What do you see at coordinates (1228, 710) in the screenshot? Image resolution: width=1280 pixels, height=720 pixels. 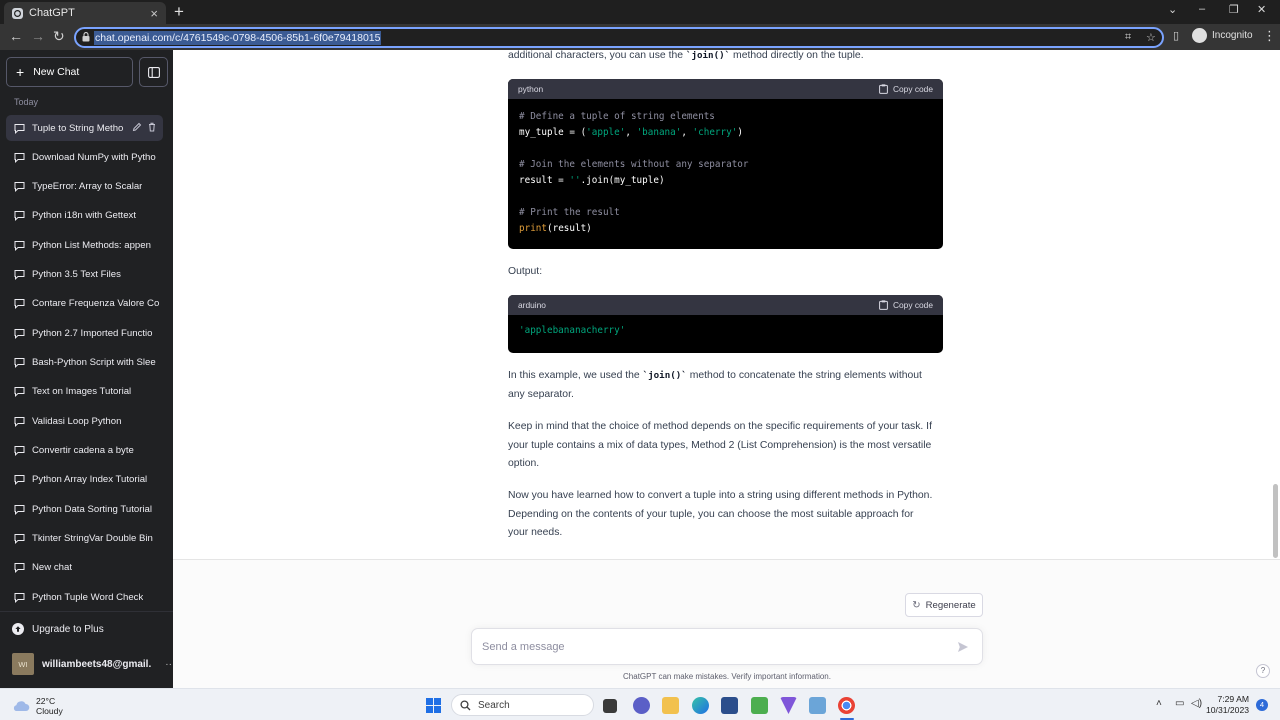 I see `clock-date: 10/31/2023` at bounding box center [1228, 710].